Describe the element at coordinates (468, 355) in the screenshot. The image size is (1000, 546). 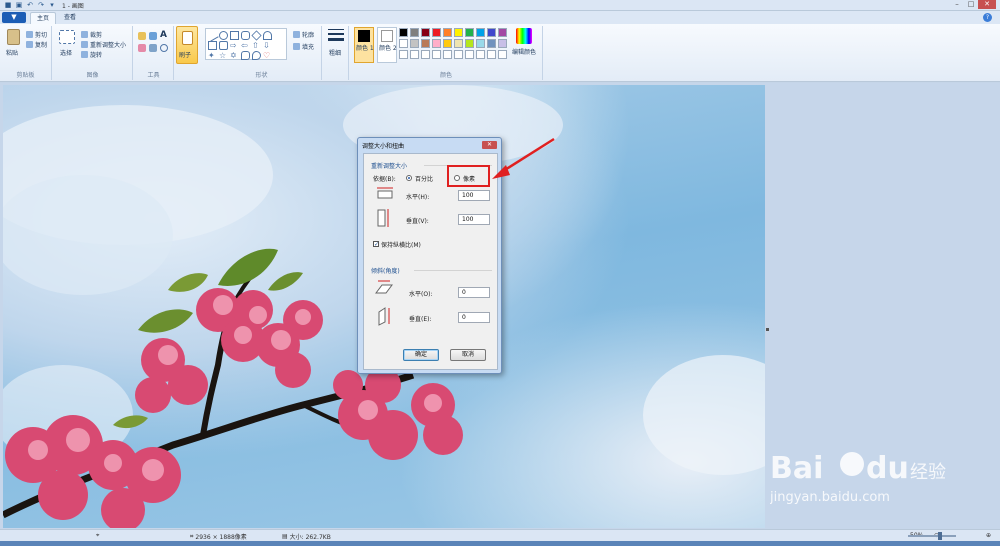
I see `cancel-button: 取消` at that location.